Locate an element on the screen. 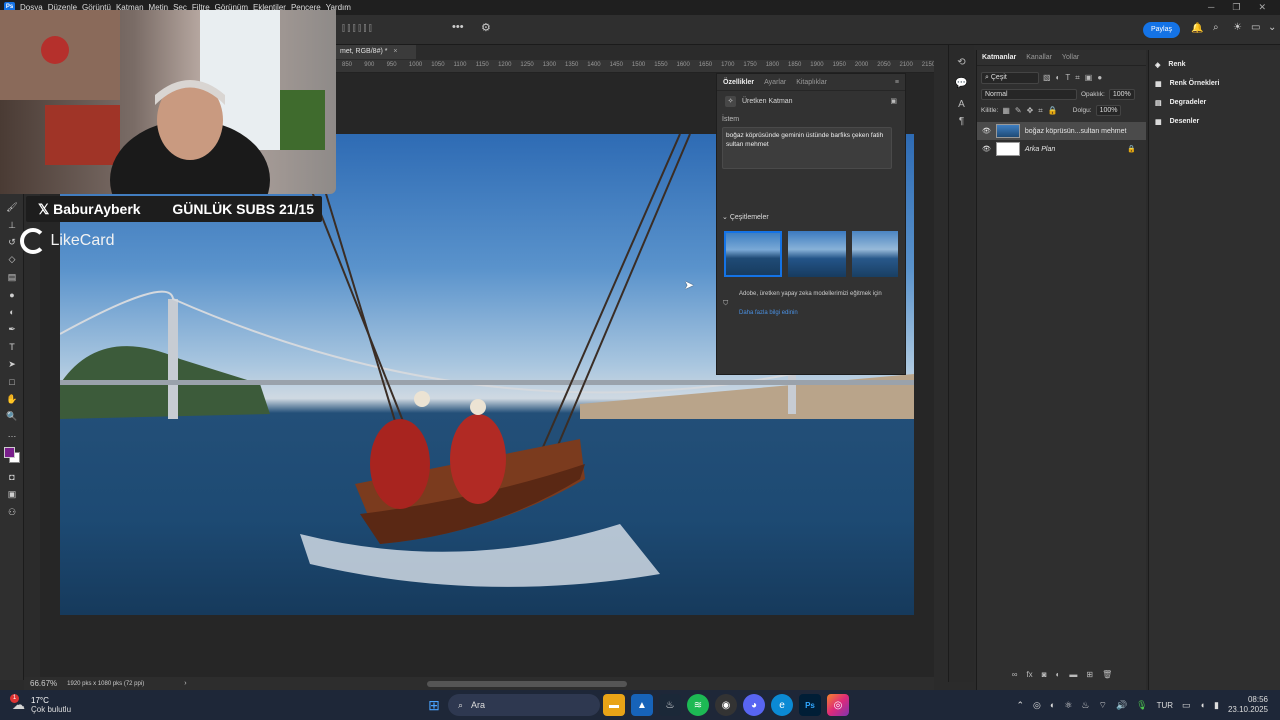  rectangle-tool-icon: □ is located at coordinates (12, 381).